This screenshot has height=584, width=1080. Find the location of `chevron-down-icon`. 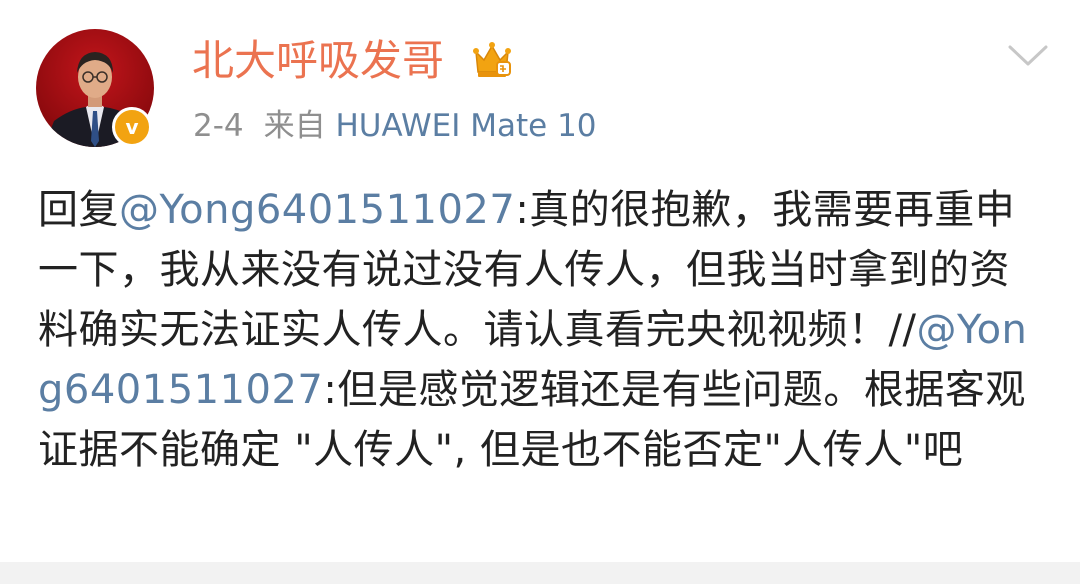

chevron-down-icon is located at coordinates (1028, 55).